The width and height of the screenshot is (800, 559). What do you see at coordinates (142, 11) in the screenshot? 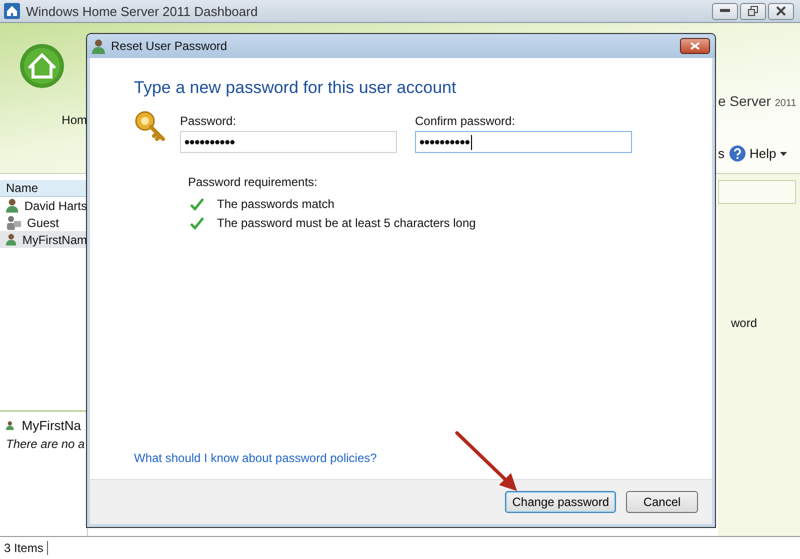
I see `window-title: Windows Home Server 2011 Dashboard` at bounding box center [142, 11].